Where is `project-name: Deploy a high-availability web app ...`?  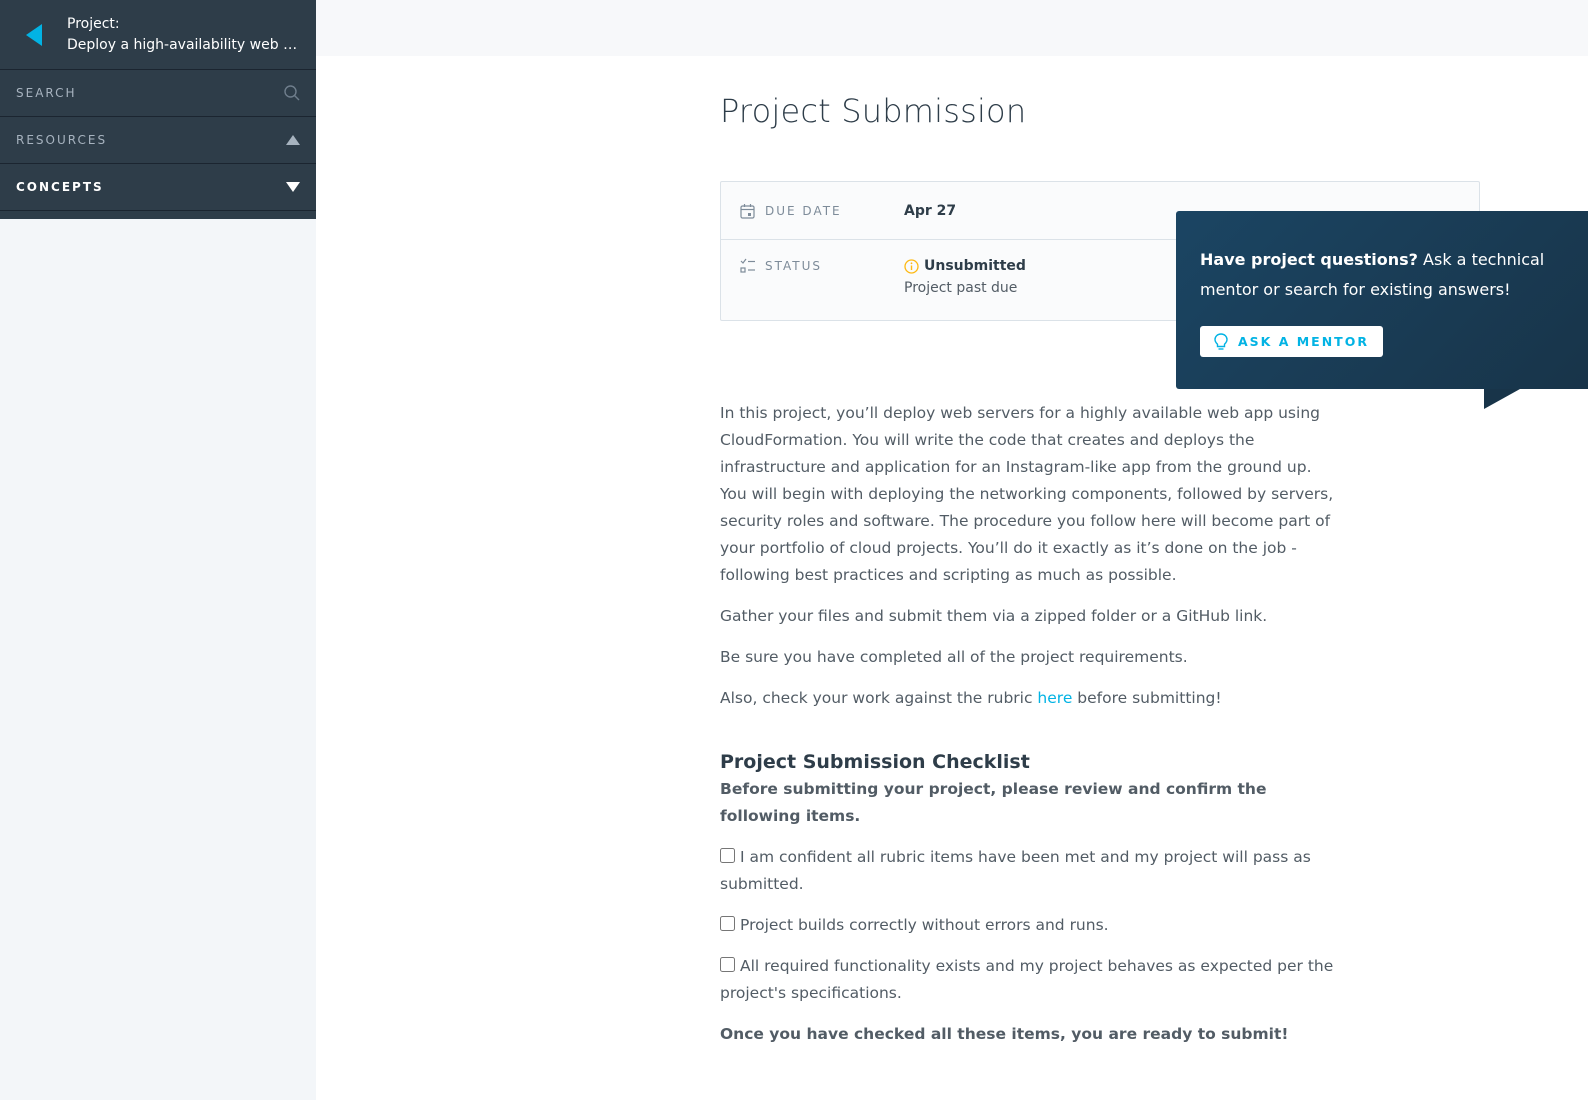
project-name: Deploy a high-availability web app ... is located at coordinates (191, 44).